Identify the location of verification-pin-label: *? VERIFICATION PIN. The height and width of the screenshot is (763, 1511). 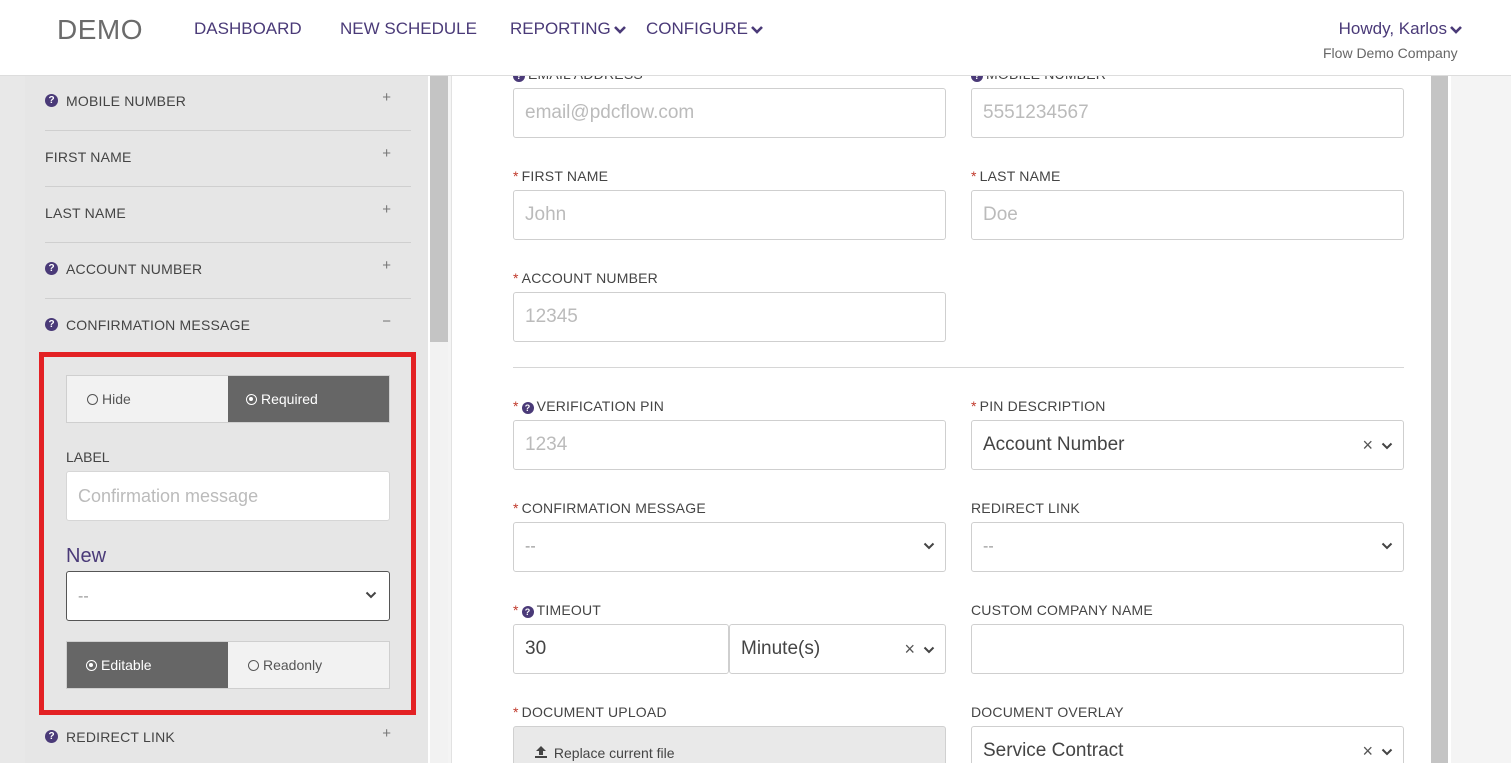
(588, 406).